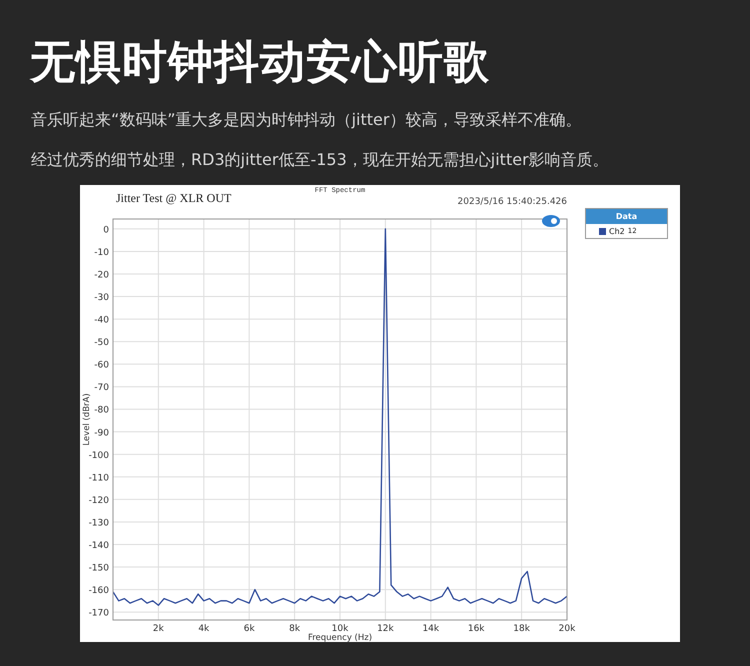 The width and height of the screenshot is (750, 666). Describe the element at coordinates (512, 202) in the screenshot. I see `timestamp: 2023/5/16 15:40:25.426` at that location.